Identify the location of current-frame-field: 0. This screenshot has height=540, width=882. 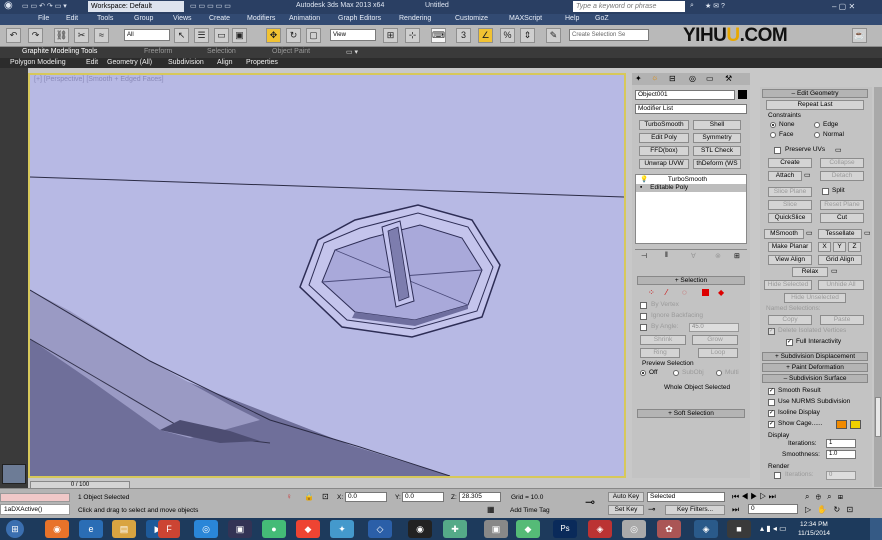
(773, 509).